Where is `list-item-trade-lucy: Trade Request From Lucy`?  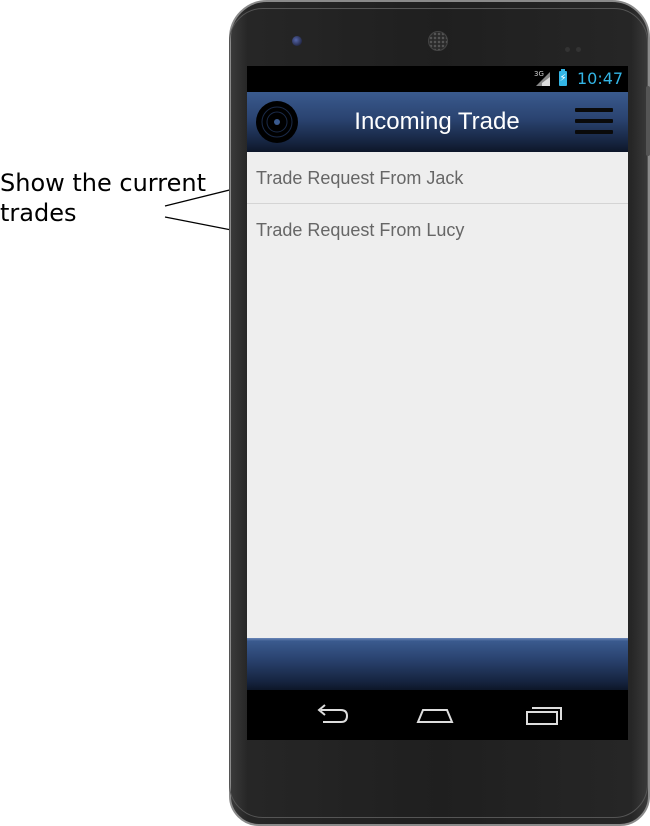 list-item-trade-lucy: Trade Request From Lucy is located at coordinates (437, 229).